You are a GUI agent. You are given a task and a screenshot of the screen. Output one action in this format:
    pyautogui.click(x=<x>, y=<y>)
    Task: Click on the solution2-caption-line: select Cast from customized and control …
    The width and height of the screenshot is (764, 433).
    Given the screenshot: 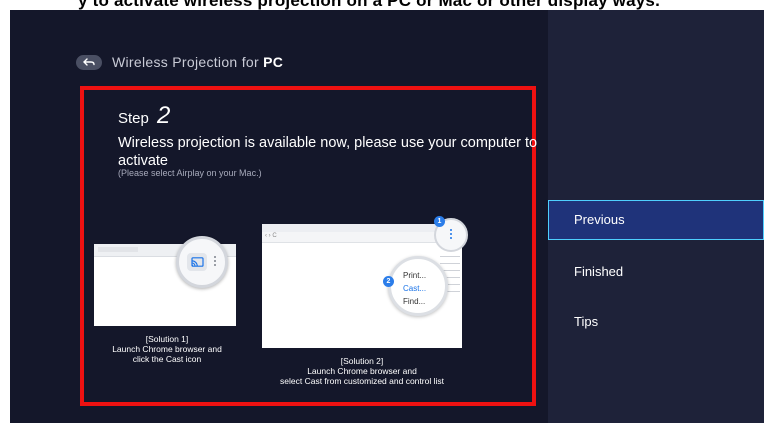 What is the action you would take?
    pyautogui.click(x=362, y=381)
    